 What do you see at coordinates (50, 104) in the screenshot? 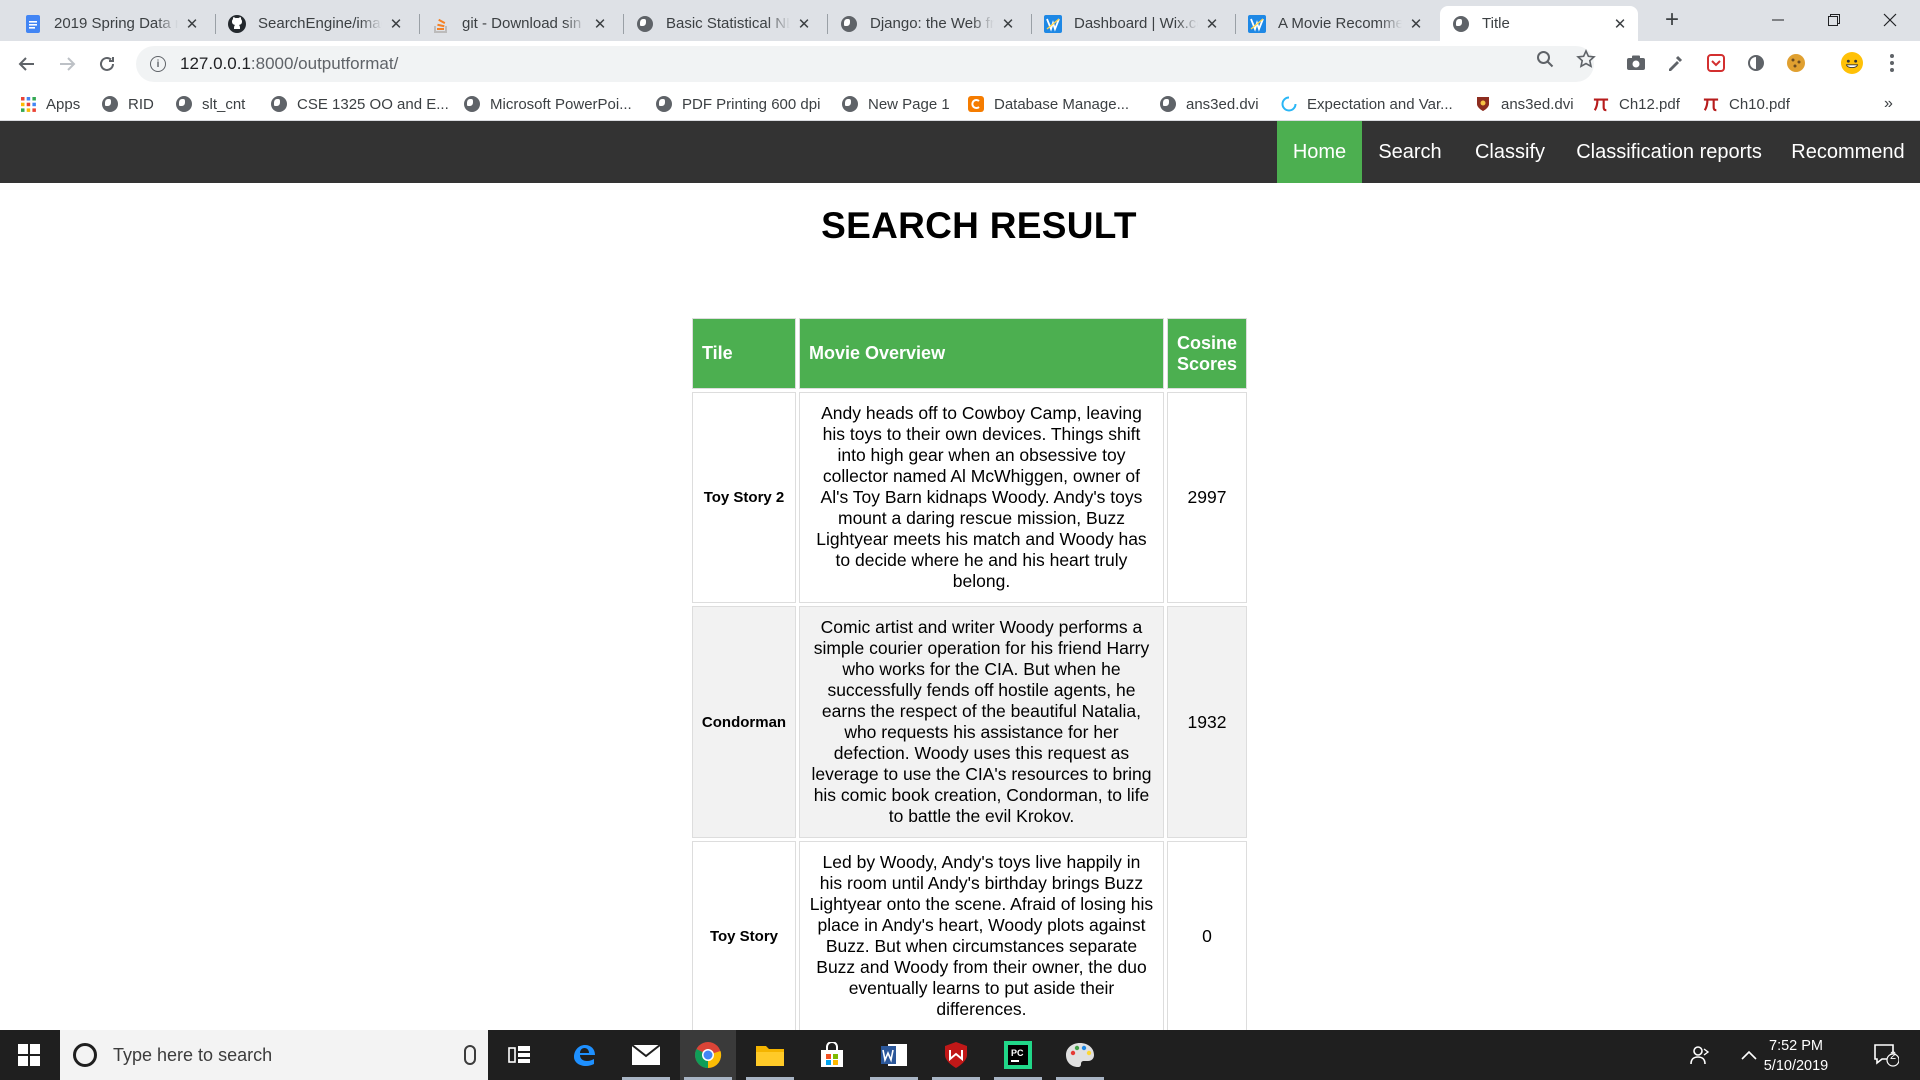
I see `bookmark-item: Apps` at bounding box center [50, 104].